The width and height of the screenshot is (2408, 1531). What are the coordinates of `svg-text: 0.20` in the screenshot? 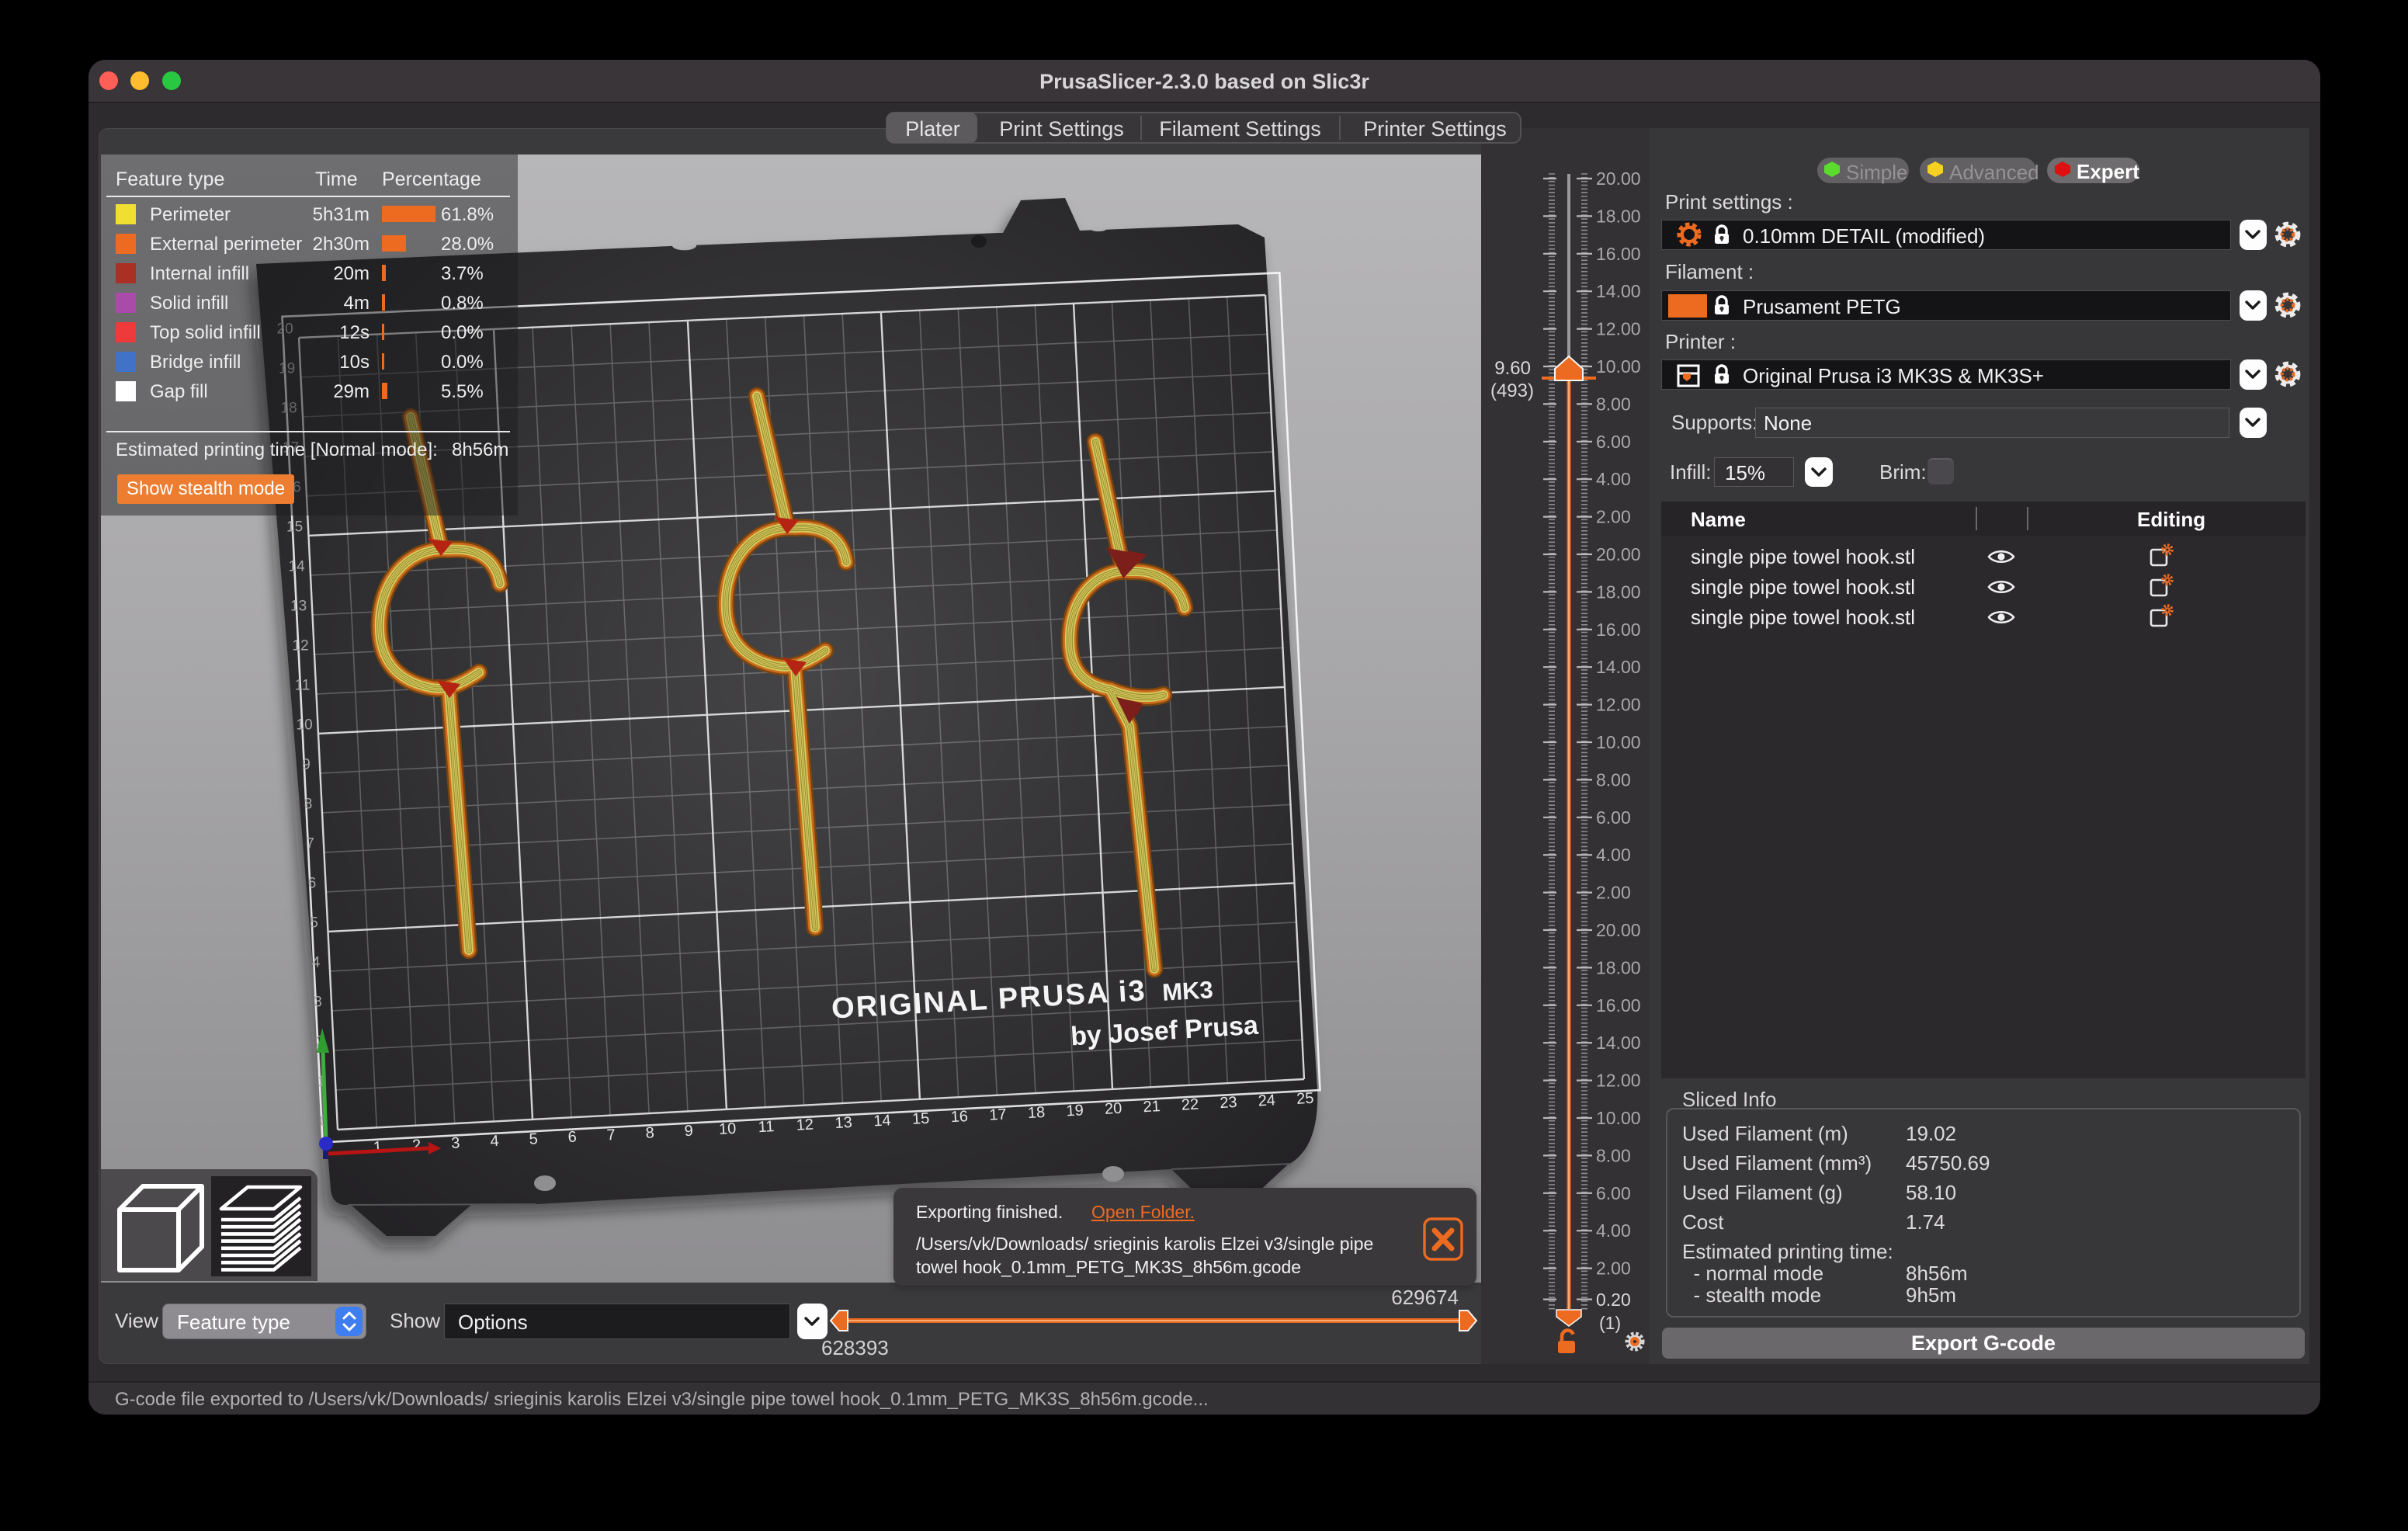 It's located at (1614, 1300).